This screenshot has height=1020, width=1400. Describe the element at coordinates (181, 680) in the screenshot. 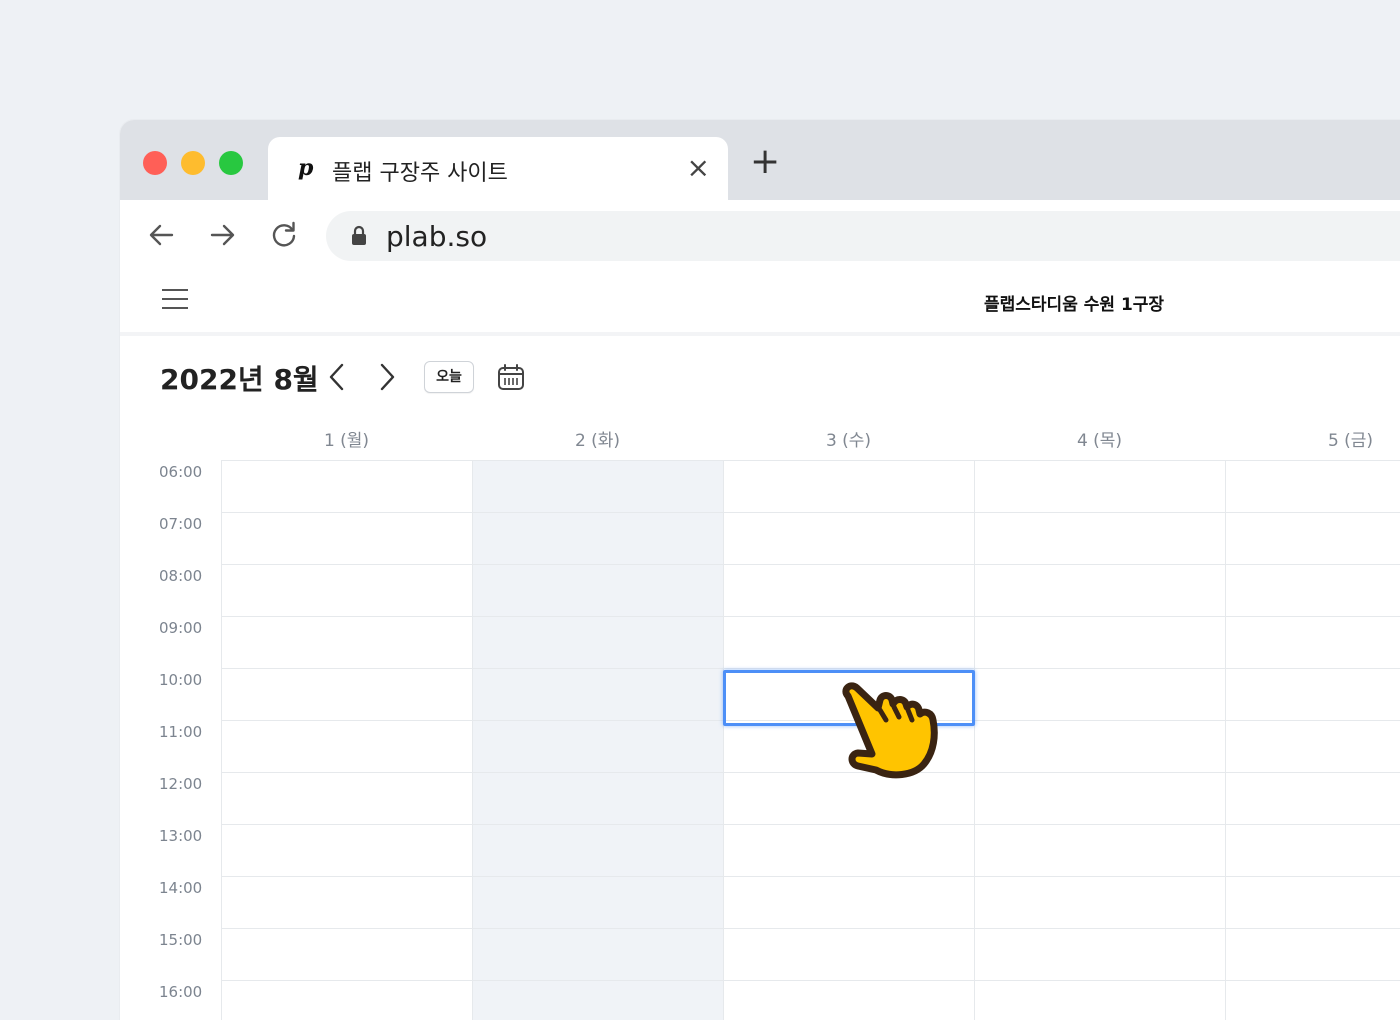

I see `time-label: 10:00` at that location.